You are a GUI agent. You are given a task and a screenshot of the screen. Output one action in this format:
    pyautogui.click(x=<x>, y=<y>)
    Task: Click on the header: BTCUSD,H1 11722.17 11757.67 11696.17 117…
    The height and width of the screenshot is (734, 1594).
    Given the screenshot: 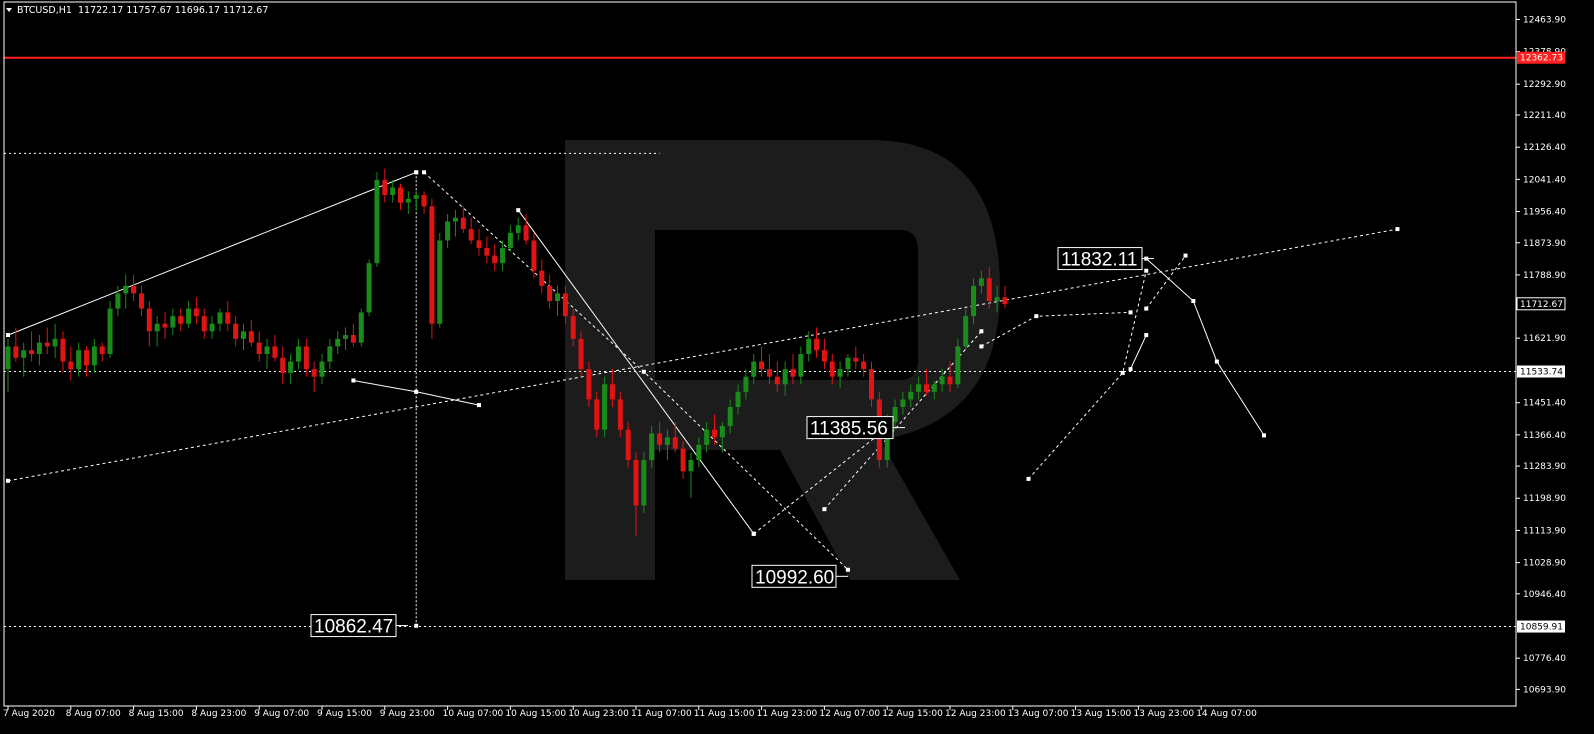 What is the action you would take?
    pyautogui.click(x=137, y=10)
    